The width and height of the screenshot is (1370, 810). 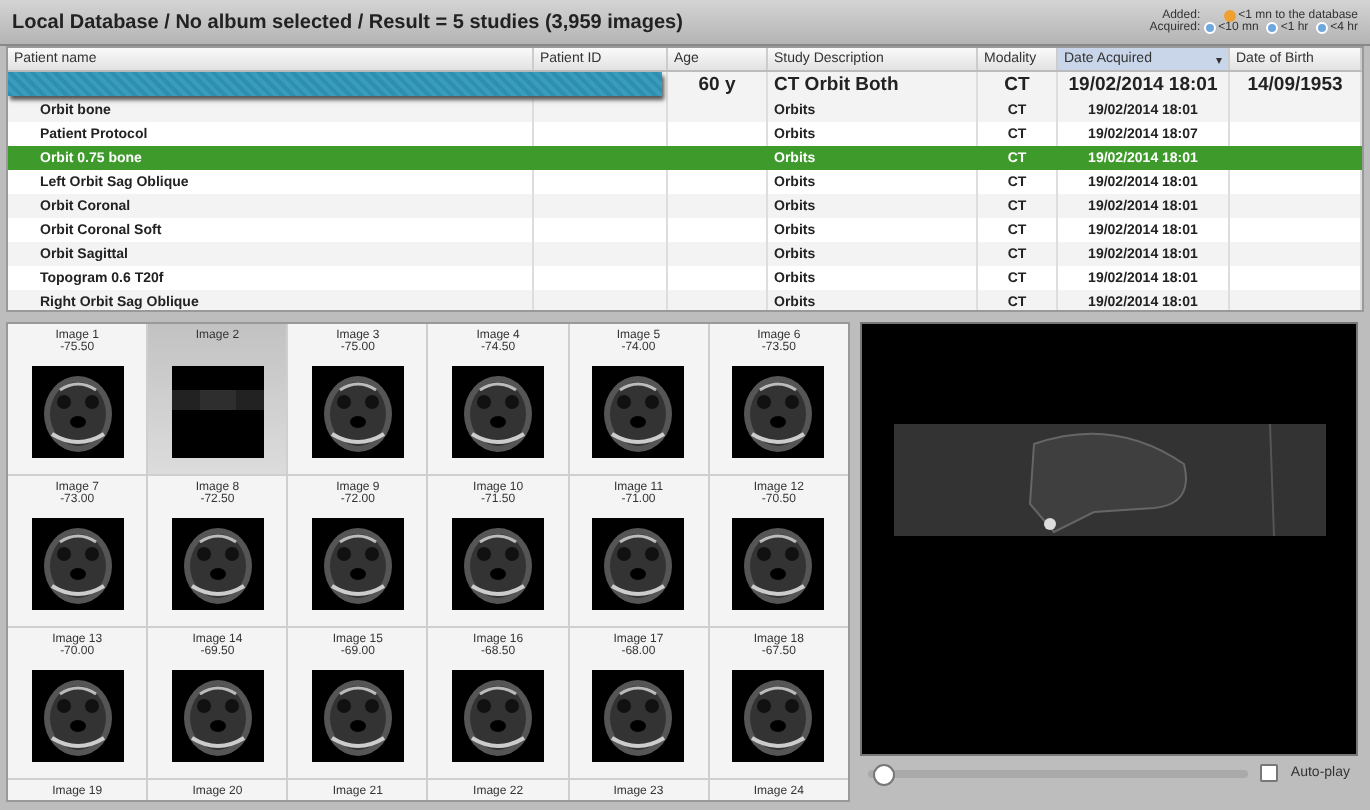 I want to click on selected-row-cell, so click(x=1296, y=158).